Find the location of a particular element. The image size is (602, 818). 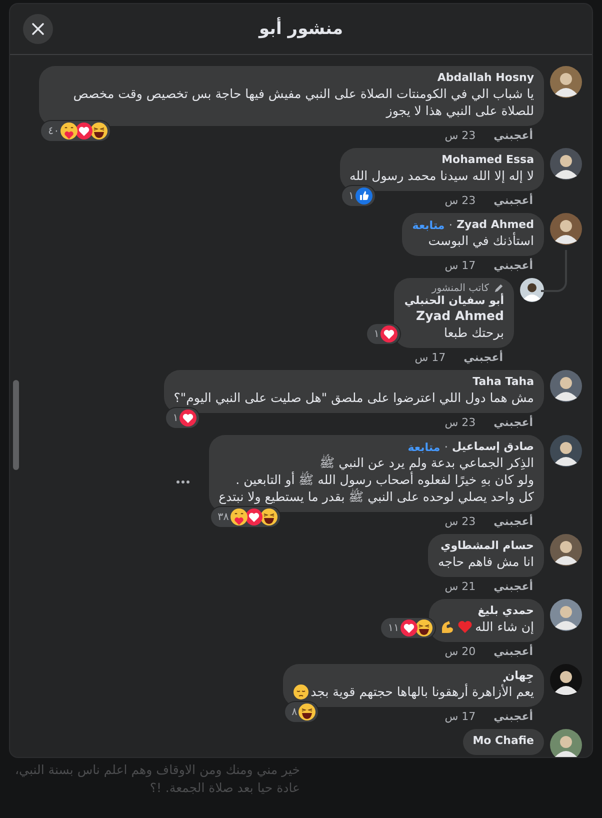

reaction-badge: ٤٠ is located at coordinates (75, 131).